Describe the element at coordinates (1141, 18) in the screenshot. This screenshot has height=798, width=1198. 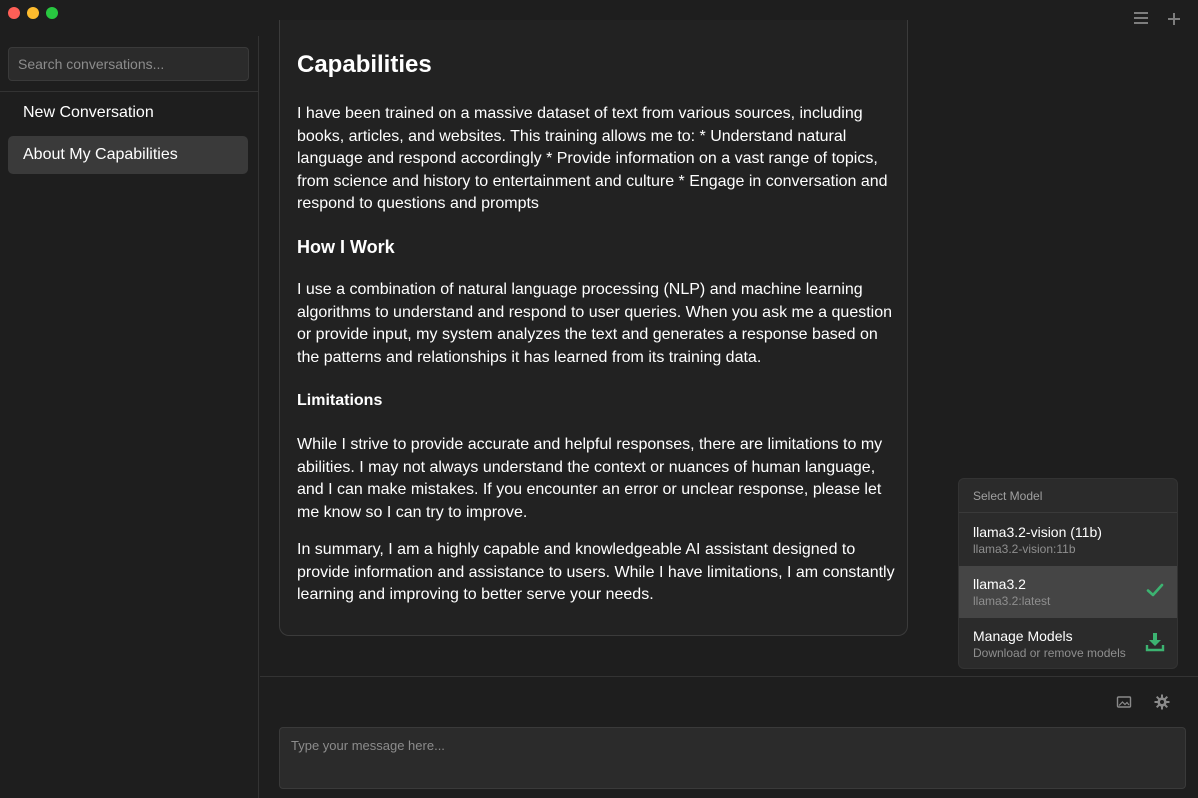
I see `hamburger-menu-icon` at that location.